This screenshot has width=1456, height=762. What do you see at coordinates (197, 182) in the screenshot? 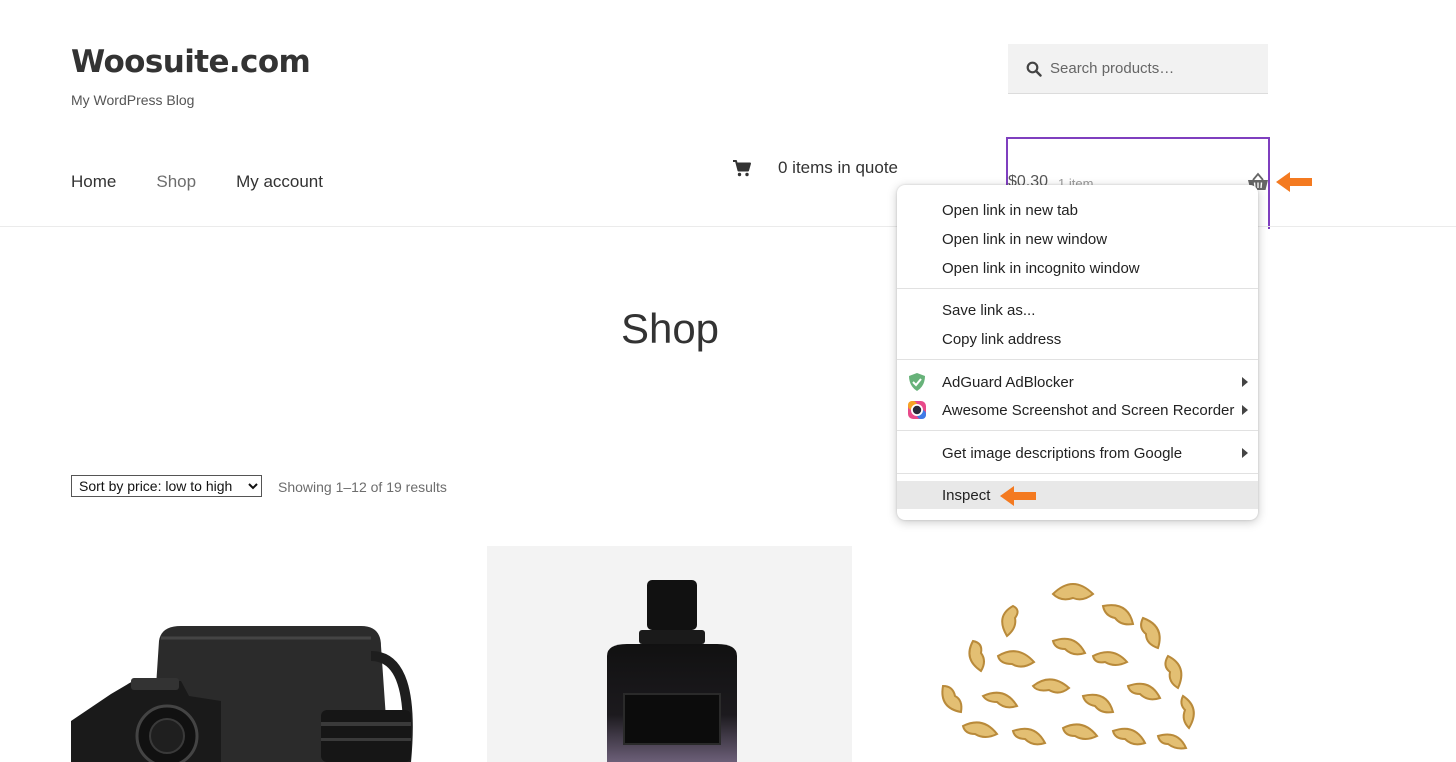
I see `primary-navigation: Home Shop My account` at bounding box center [197, 182].